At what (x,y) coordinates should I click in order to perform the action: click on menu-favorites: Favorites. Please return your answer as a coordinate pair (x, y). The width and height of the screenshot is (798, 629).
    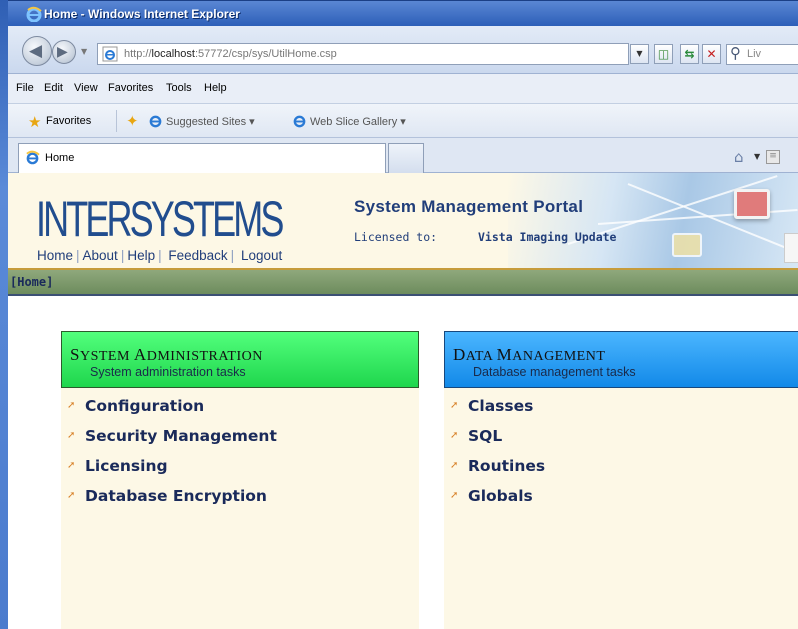
    Looking at the image, I should click on (130, 88).